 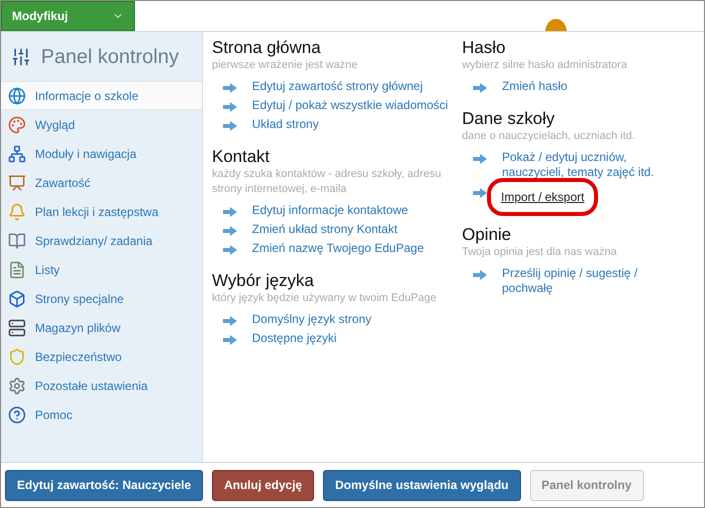 I want to click on link: Prześlij opinię / sugestię / pochwałę, so click(x=582, y=281).